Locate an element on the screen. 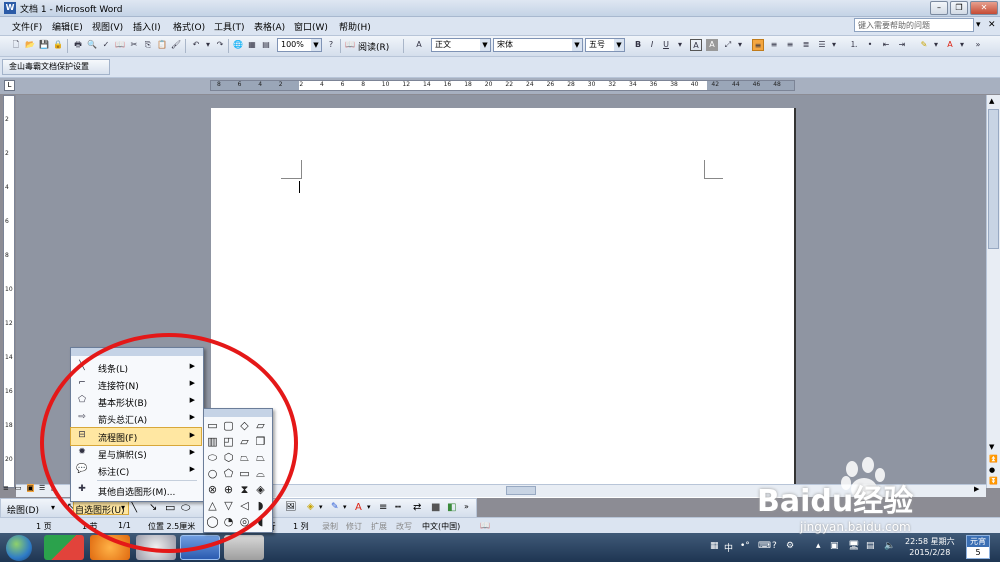 The image size is (1000, 562). menu-item-lines: ╲ 线条(L) ▶ is located at coordinates (136, 367).